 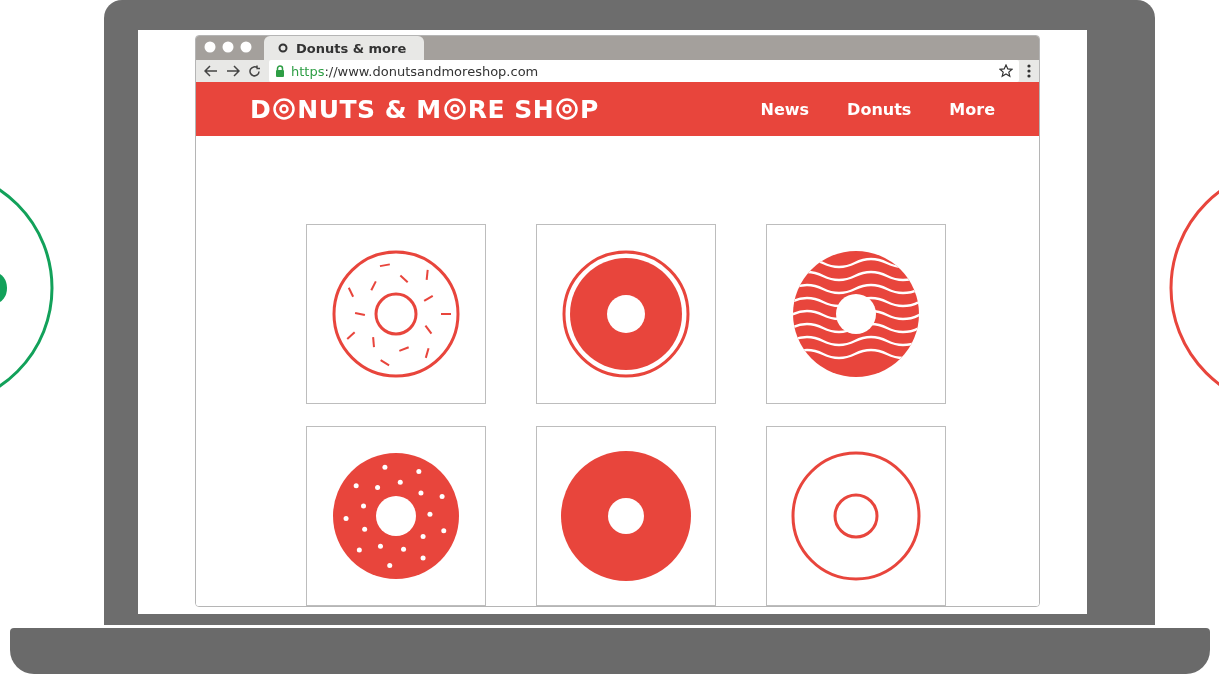 What do you see at coordinates (233, 71) in the screenshot?
I see `forward-icon` at bounding box center [233, 71].